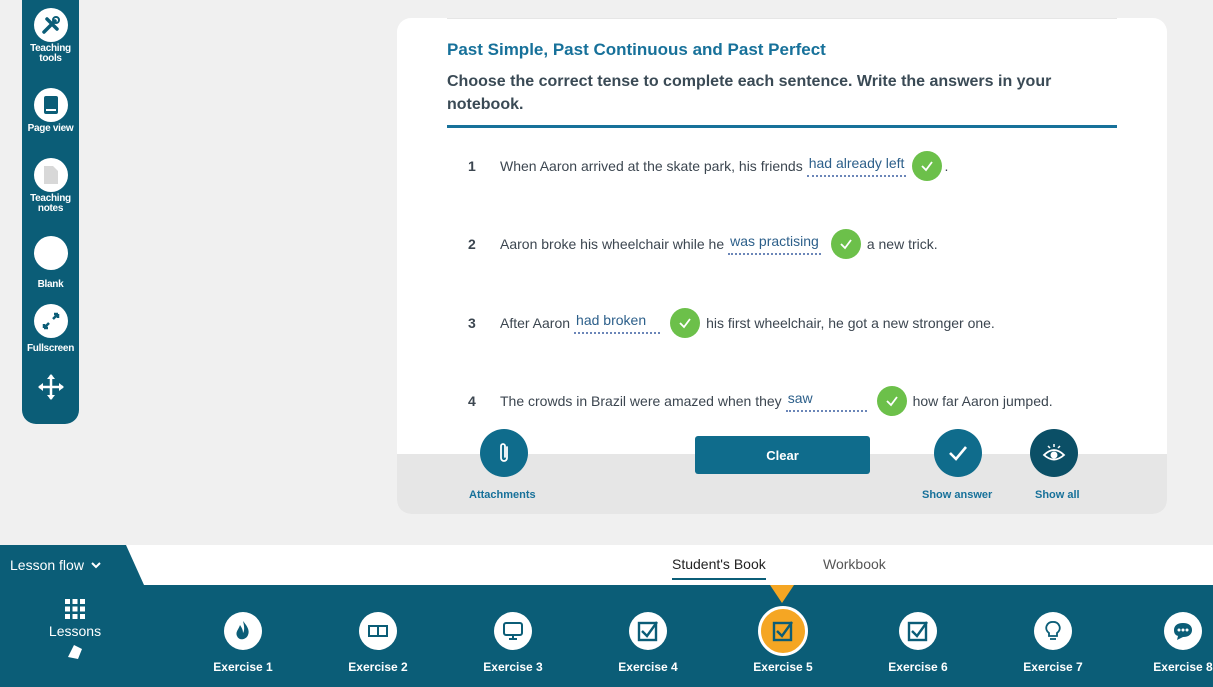 Image resolution: width=1213 pixels, height=687 pixels. Describe the element at coordinates (502, 495) in the screenshot. I see `attachments-label: Attachments` at that location.